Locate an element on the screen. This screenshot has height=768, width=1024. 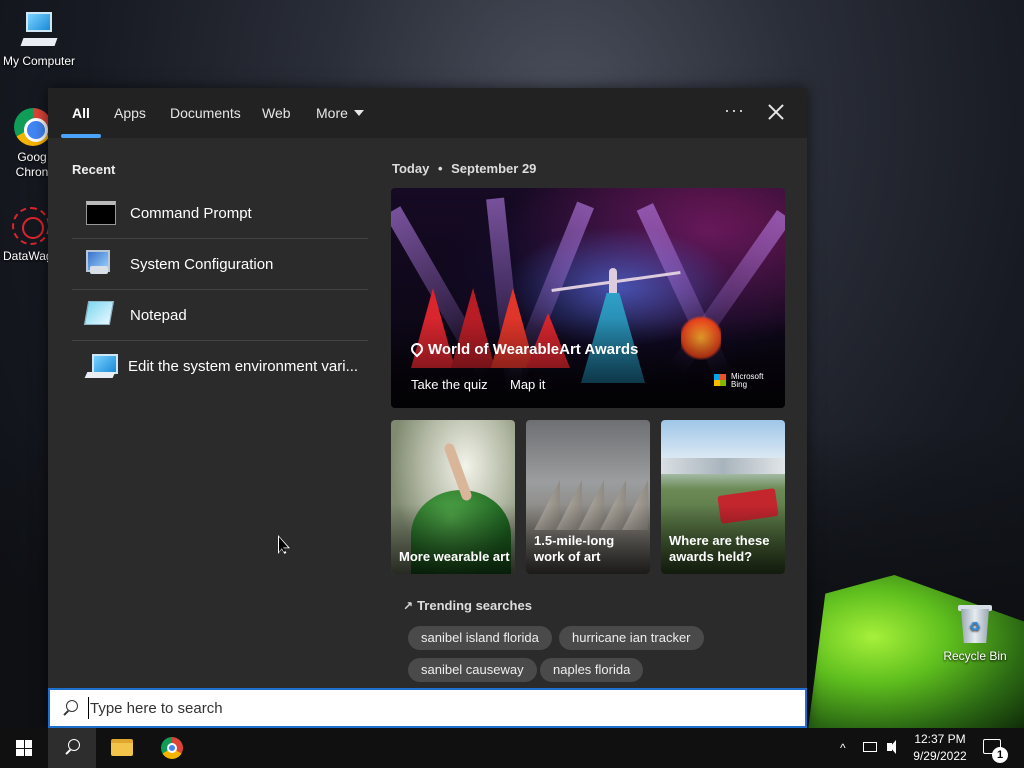
taskbar-chrome is located at coordinates (172, 748).